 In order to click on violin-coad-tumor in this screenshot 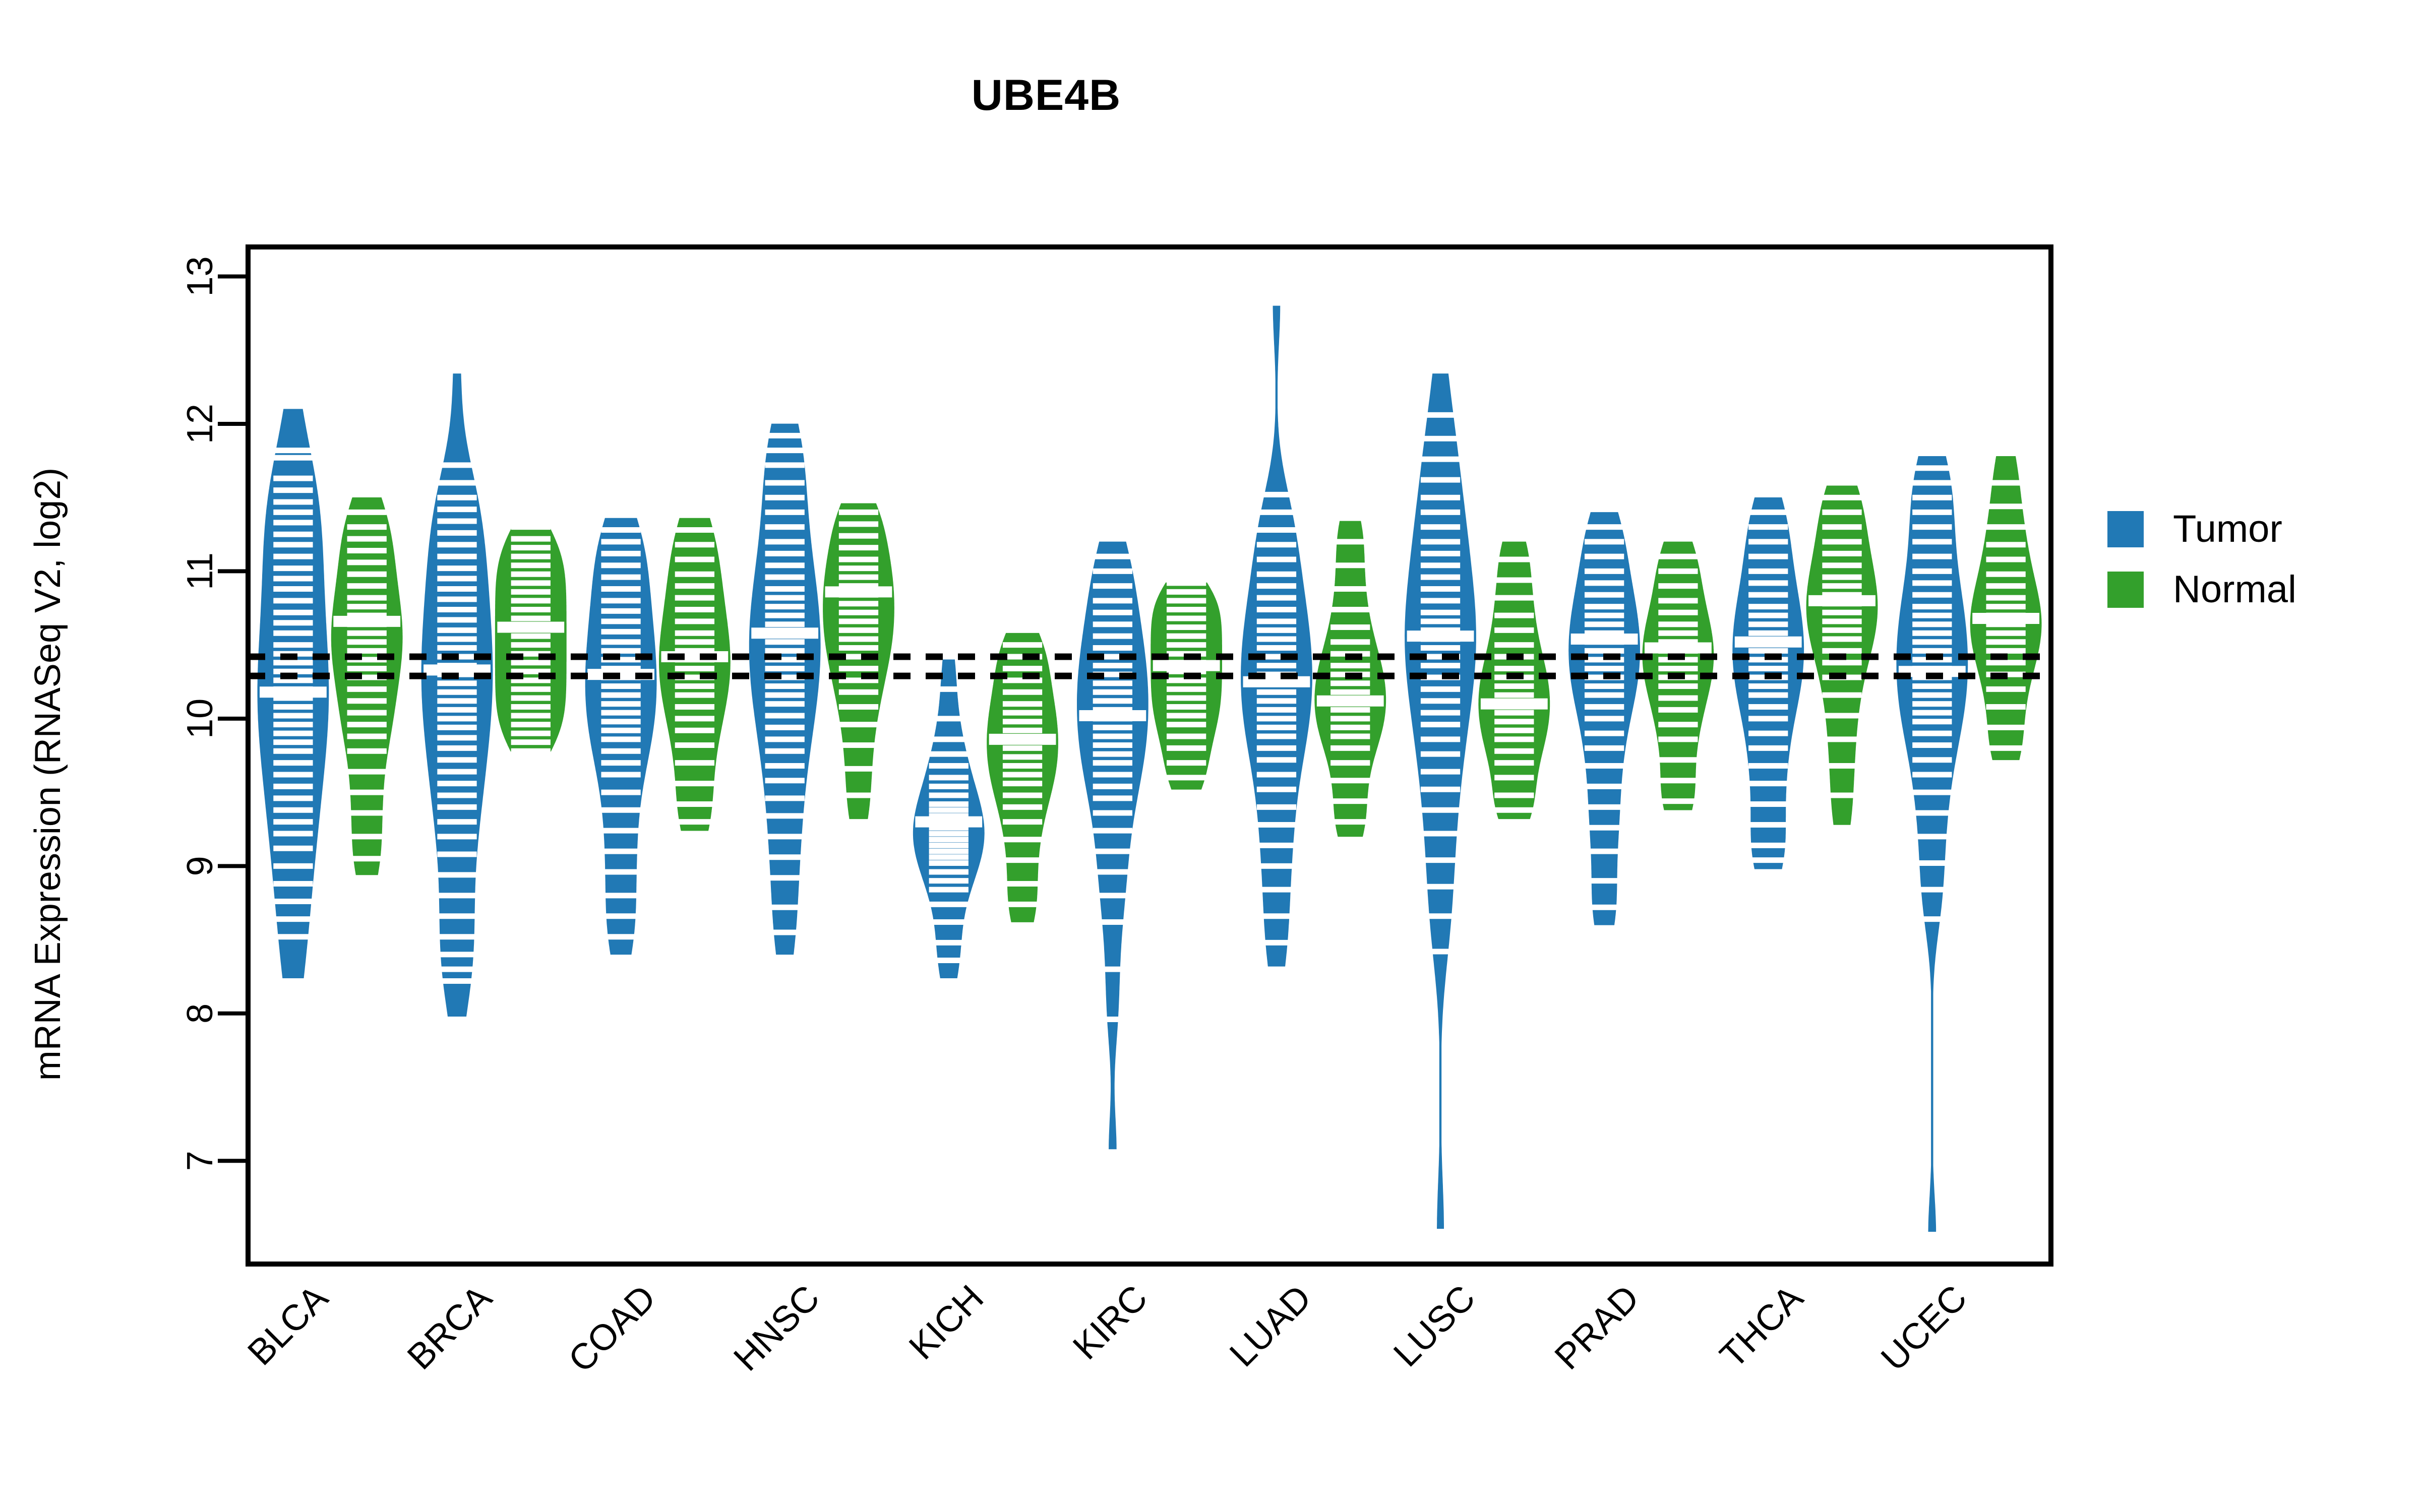, I will do `click(621, 736)`.